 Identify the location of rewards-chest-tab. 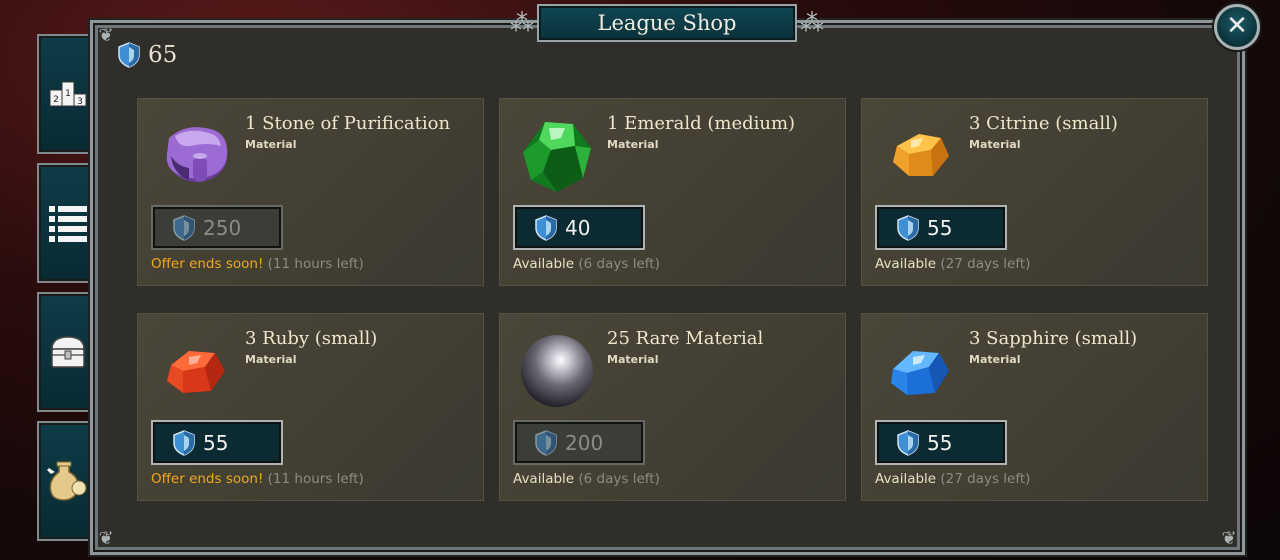
(67, 352).